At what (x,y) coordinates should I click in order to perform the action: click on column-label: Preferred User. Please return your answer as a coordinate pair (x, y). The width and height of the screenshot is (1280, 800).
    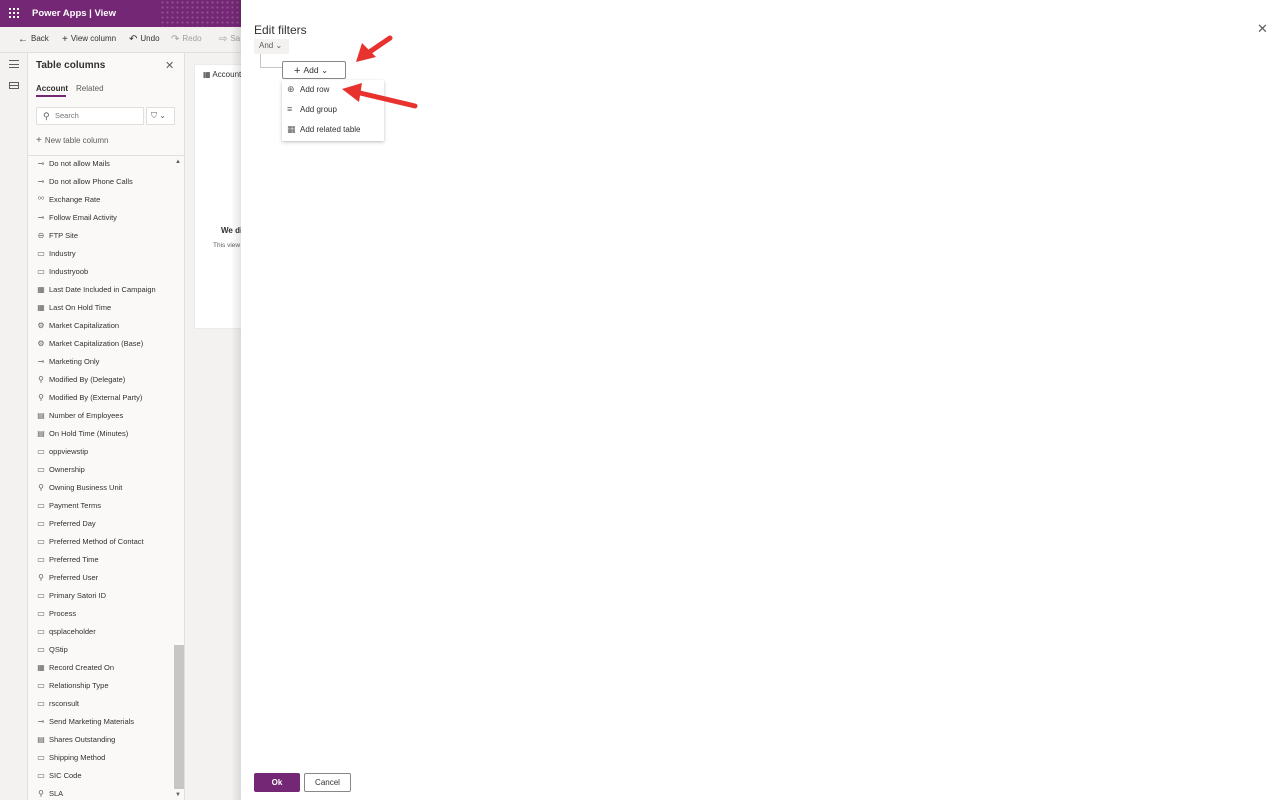
    Looking at the image, I should click on (74, 577).